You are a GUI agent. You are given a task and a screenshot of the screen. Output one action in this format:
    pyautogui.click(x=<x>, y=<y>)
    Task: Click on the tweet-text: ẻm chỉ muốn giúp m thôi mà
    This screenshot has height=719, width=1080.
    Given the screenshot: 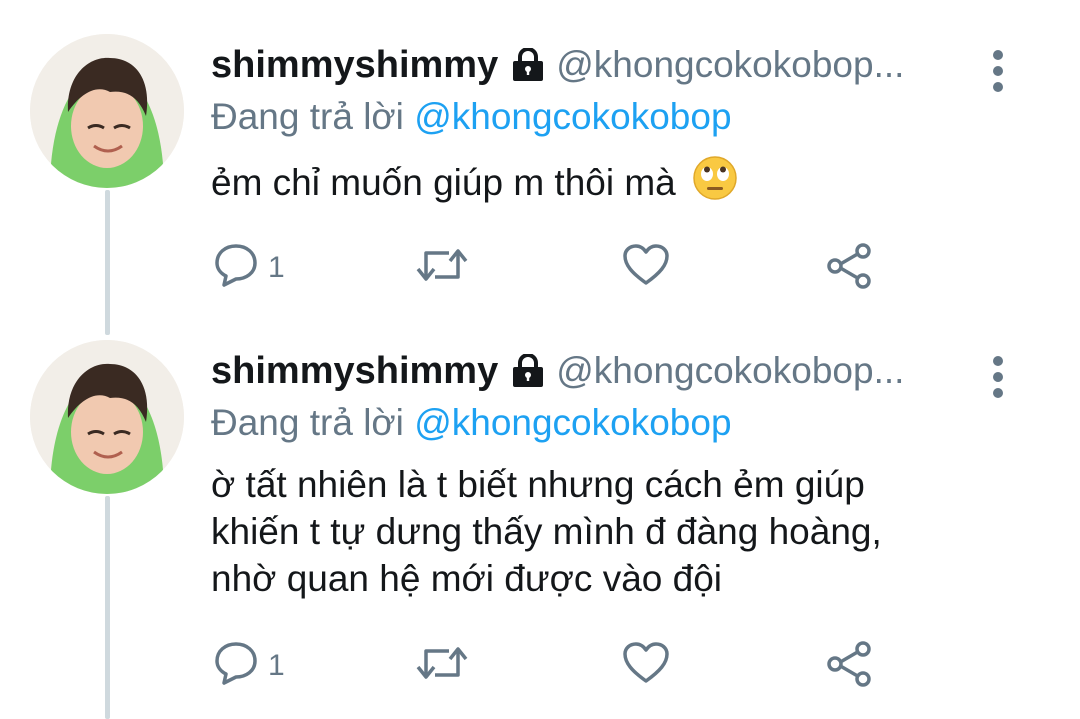 What is the action you would take?
    pyautogui.click(x=611, y=183)
    